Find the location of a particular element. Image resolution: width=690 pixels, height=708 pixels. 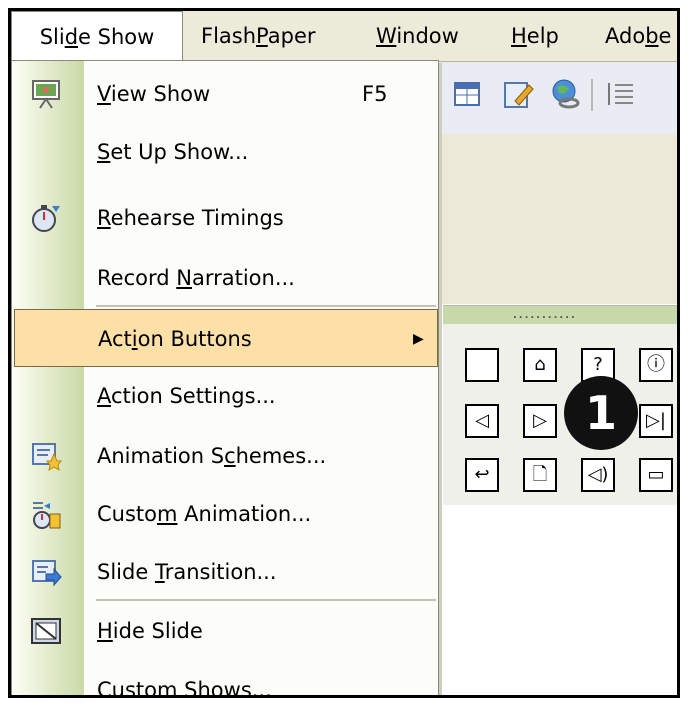

menu-flashpaper: FlashPaper is located at coordinates (258, 36).